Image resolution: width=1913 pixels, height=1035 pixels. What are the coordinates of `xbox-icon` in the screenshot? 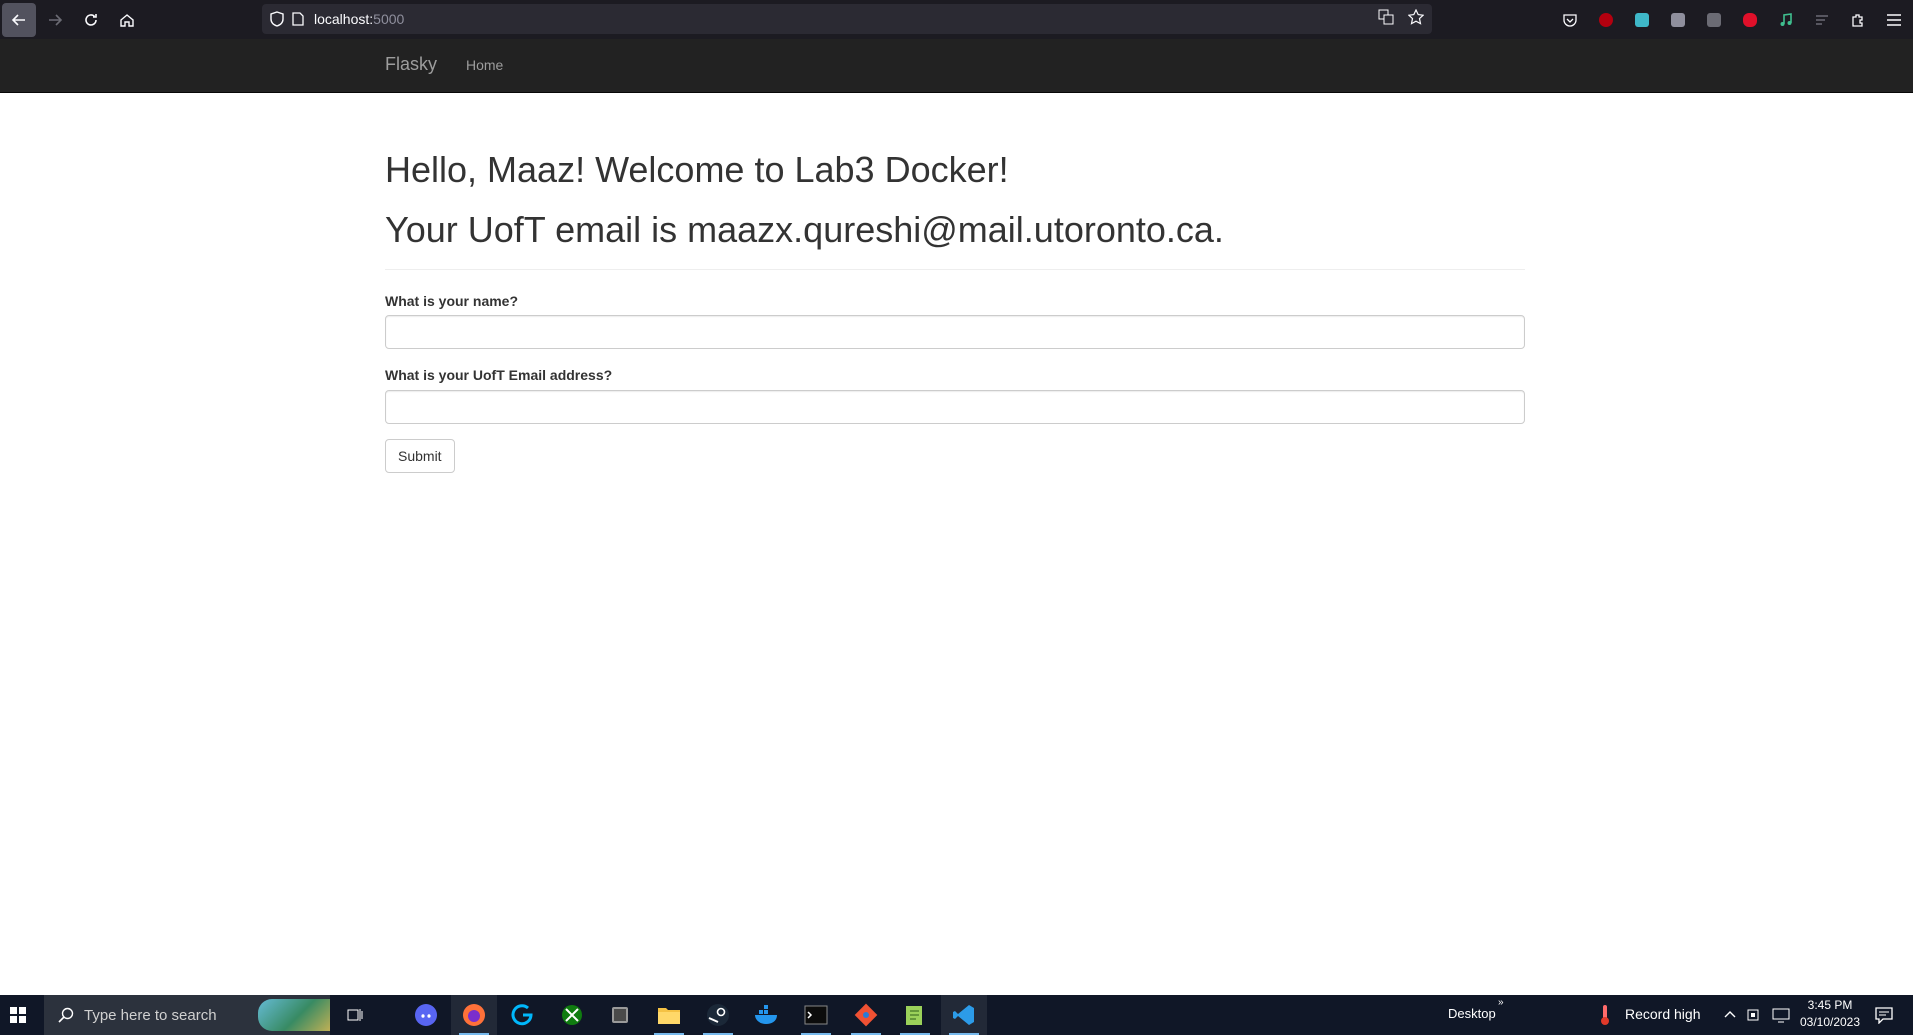 It's located at (572, 1015).